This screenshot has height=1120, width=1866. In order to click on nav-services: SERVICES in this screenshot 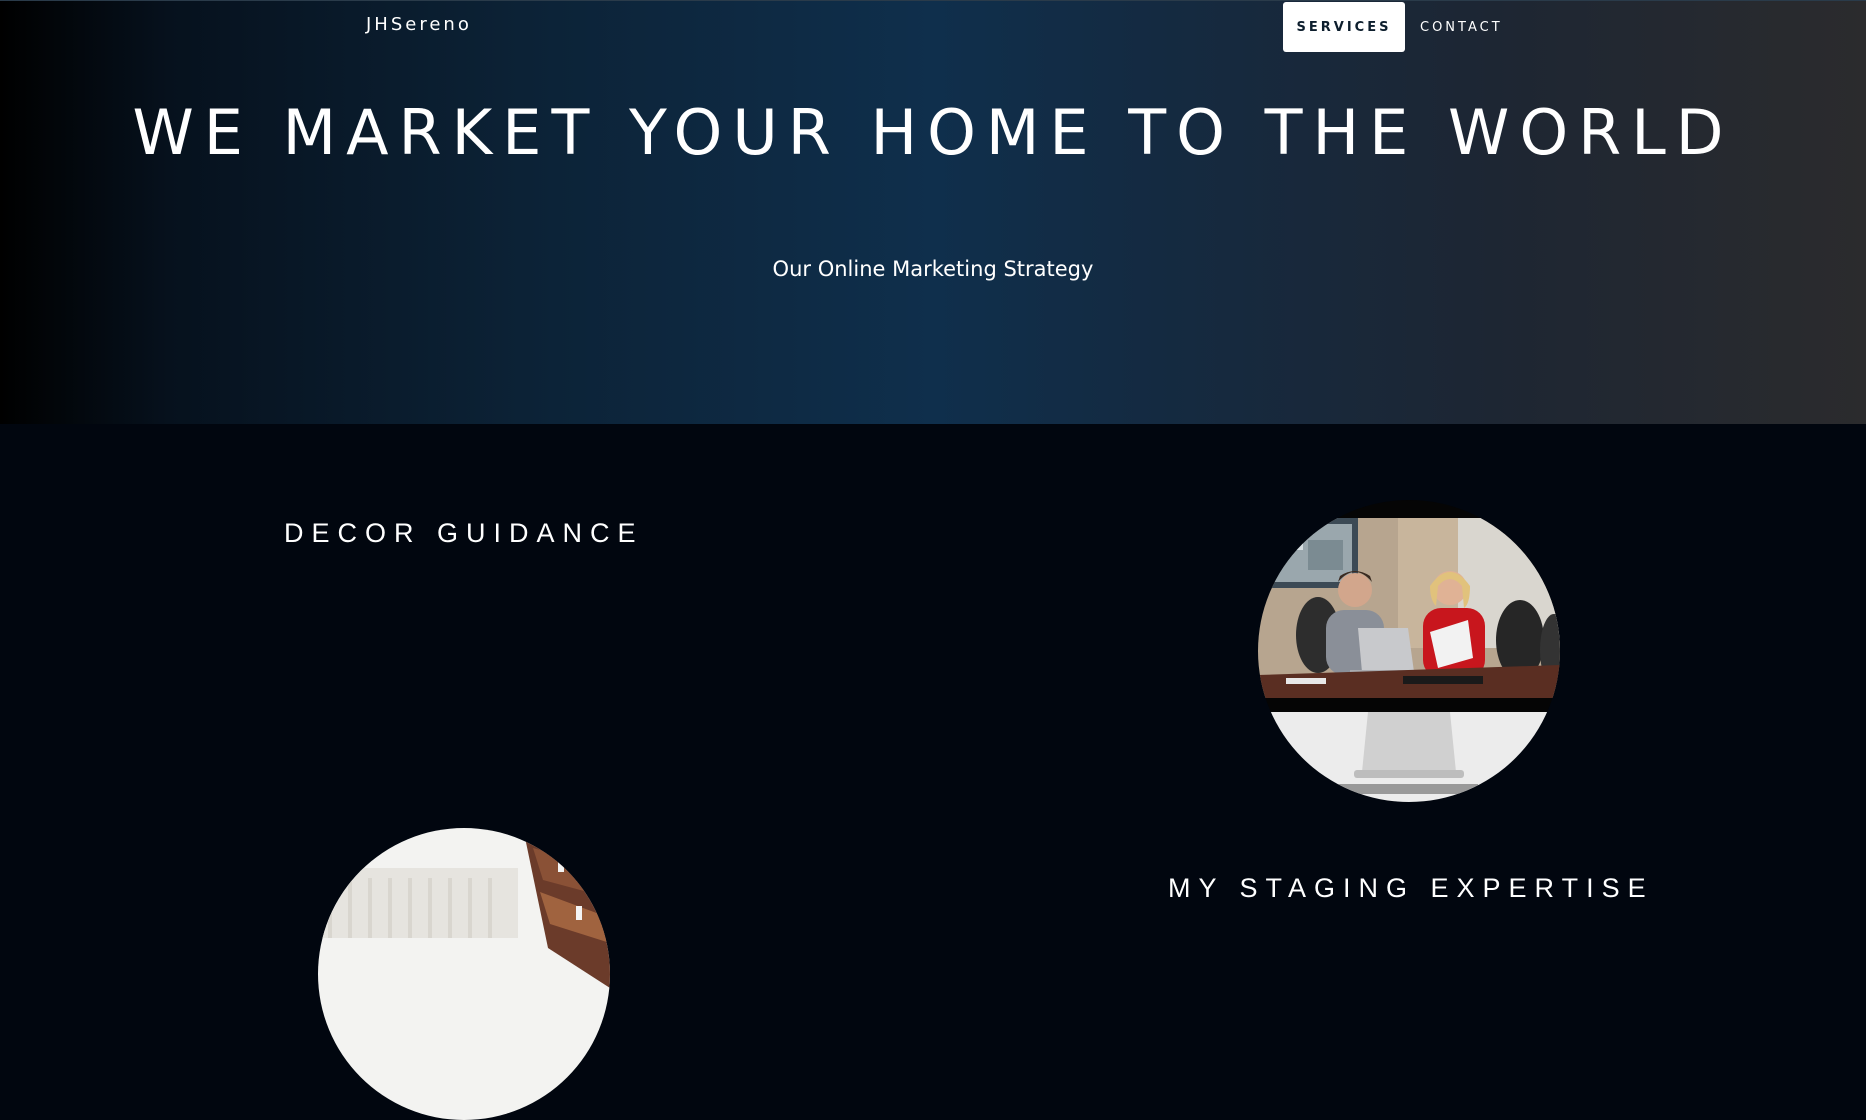, I will do `click(1344, 27)`.